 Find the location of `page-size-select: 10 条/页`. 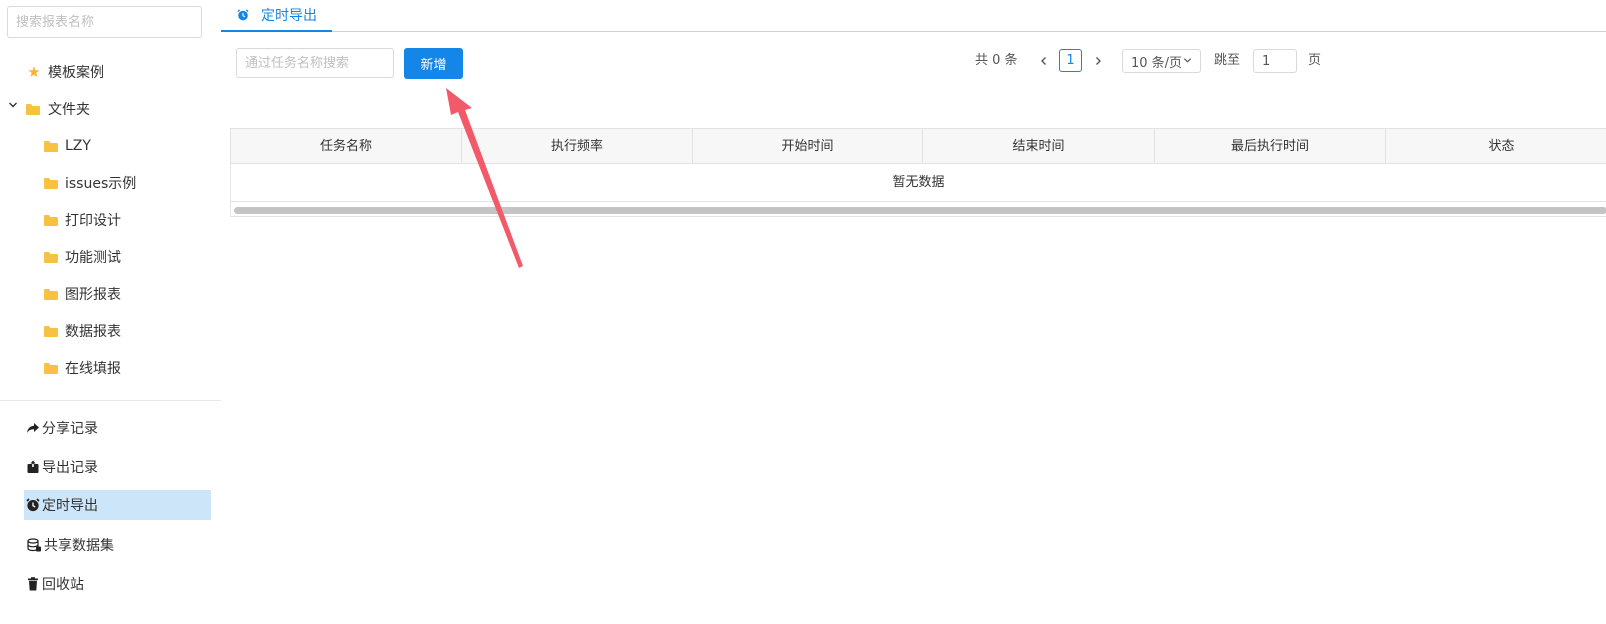

page-size-select: 10 条/页 is located at coordinates (1161, 61).